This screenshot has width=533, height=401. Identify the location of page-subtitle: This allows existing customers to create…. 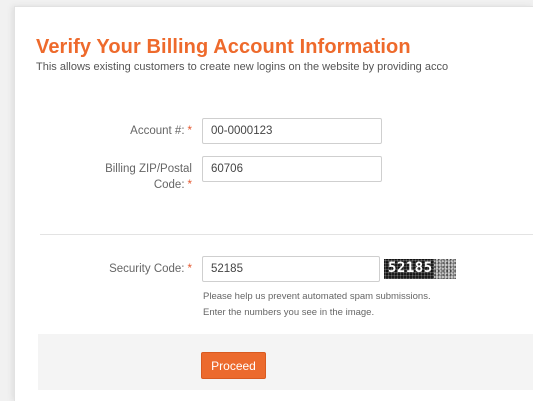
(242, 67).